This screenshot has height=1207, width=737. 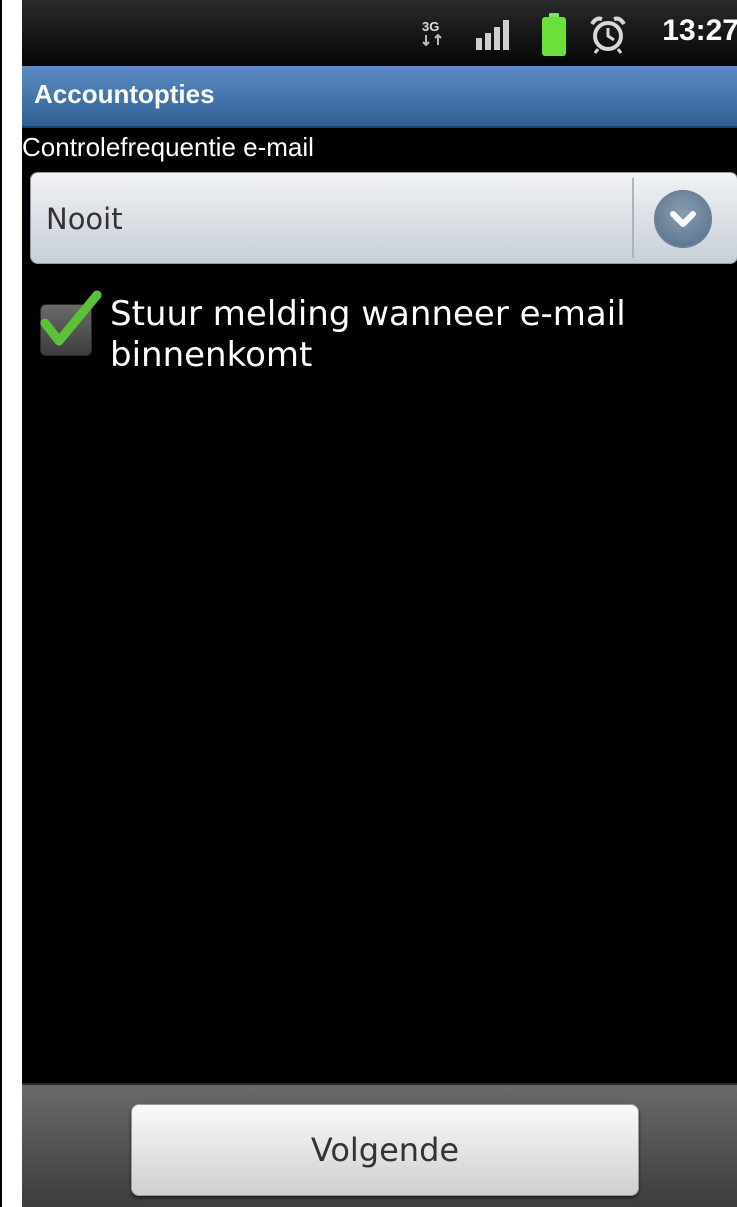 I want to click on network-3g-icon: 3G, so click(x=435, y=35).